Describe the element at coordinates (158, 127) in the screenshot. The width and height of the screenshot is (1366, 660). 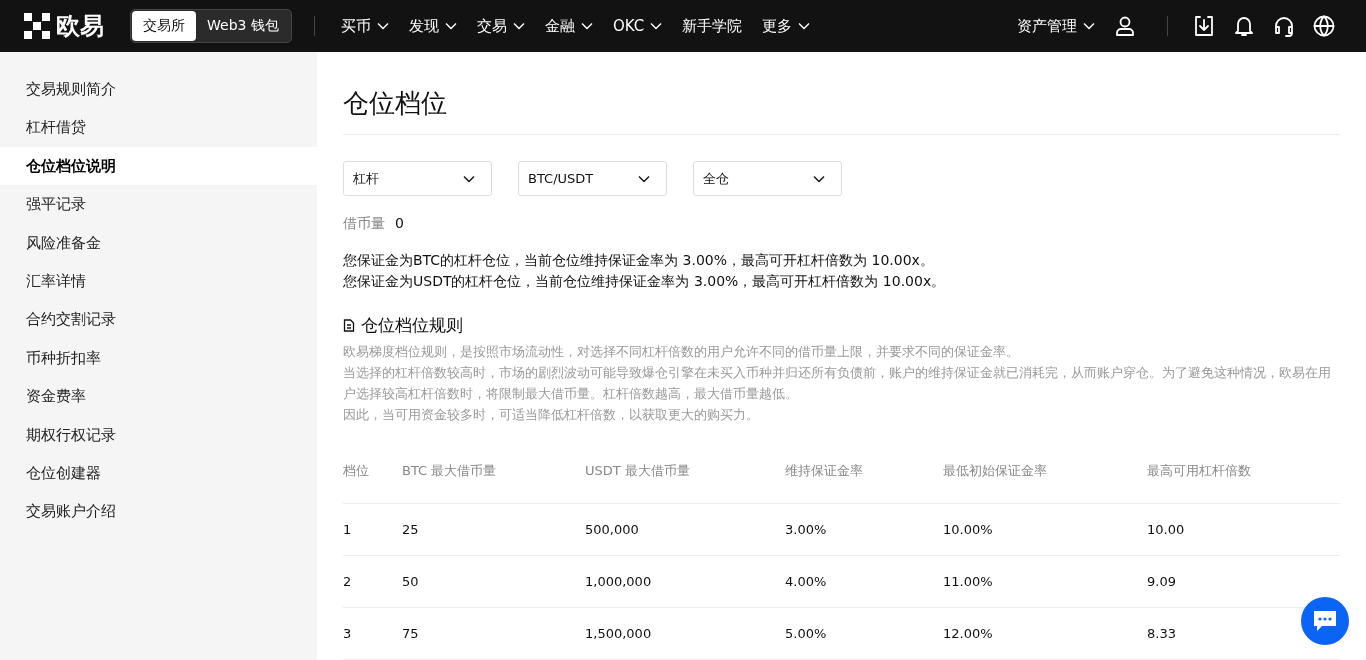
I see `sidebar-item: 杠杆借贷` at that location.